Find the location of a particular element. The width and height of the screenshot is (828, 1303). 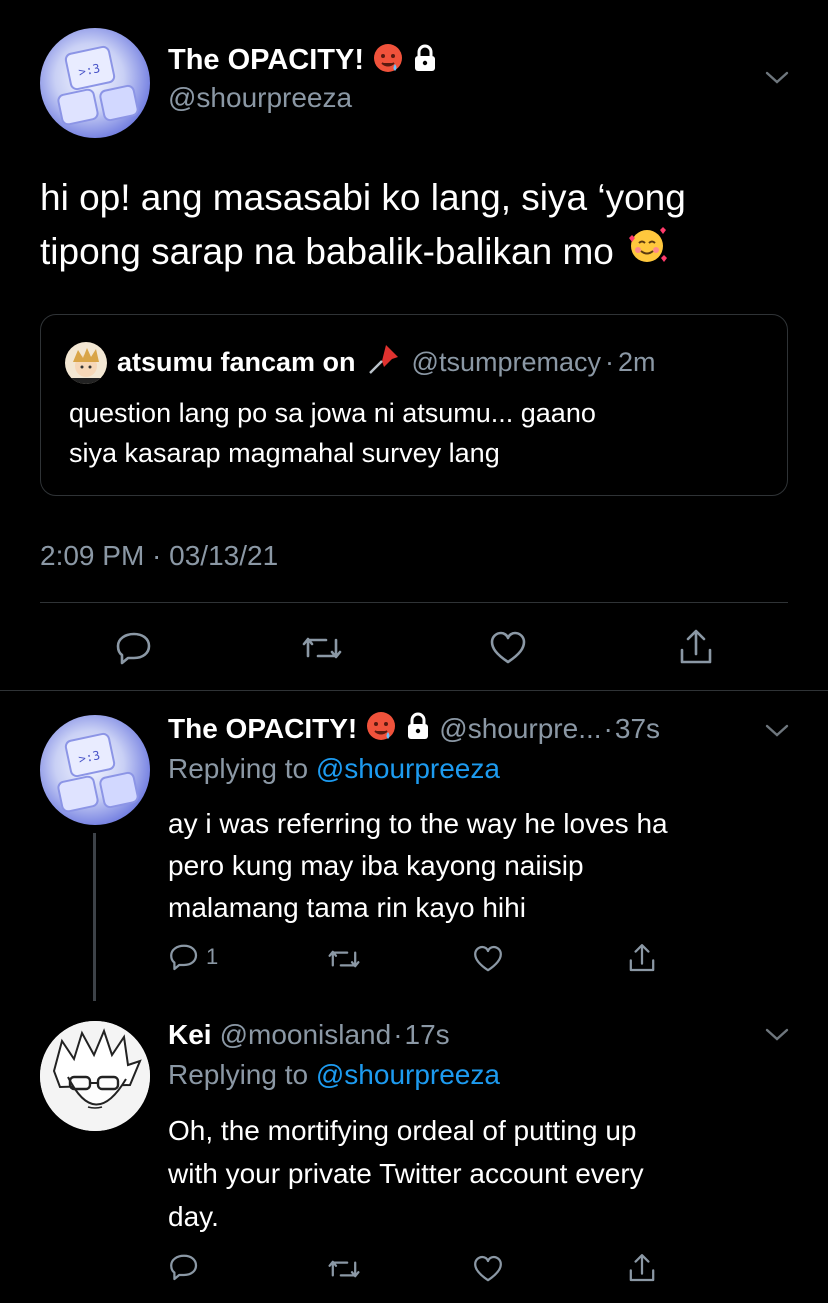

reply-count: 1 is located at coordinates (212, 956).